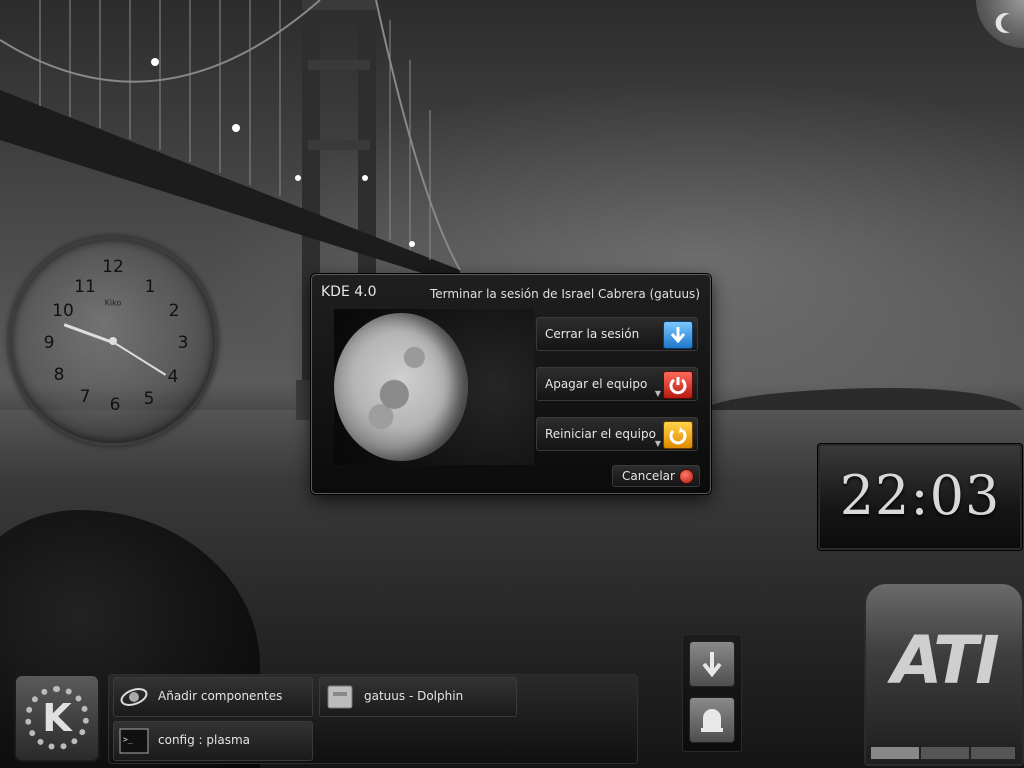  Describe the element at coordinates (712, 693) in the screenshot. I see `lockout-widget` at that location.